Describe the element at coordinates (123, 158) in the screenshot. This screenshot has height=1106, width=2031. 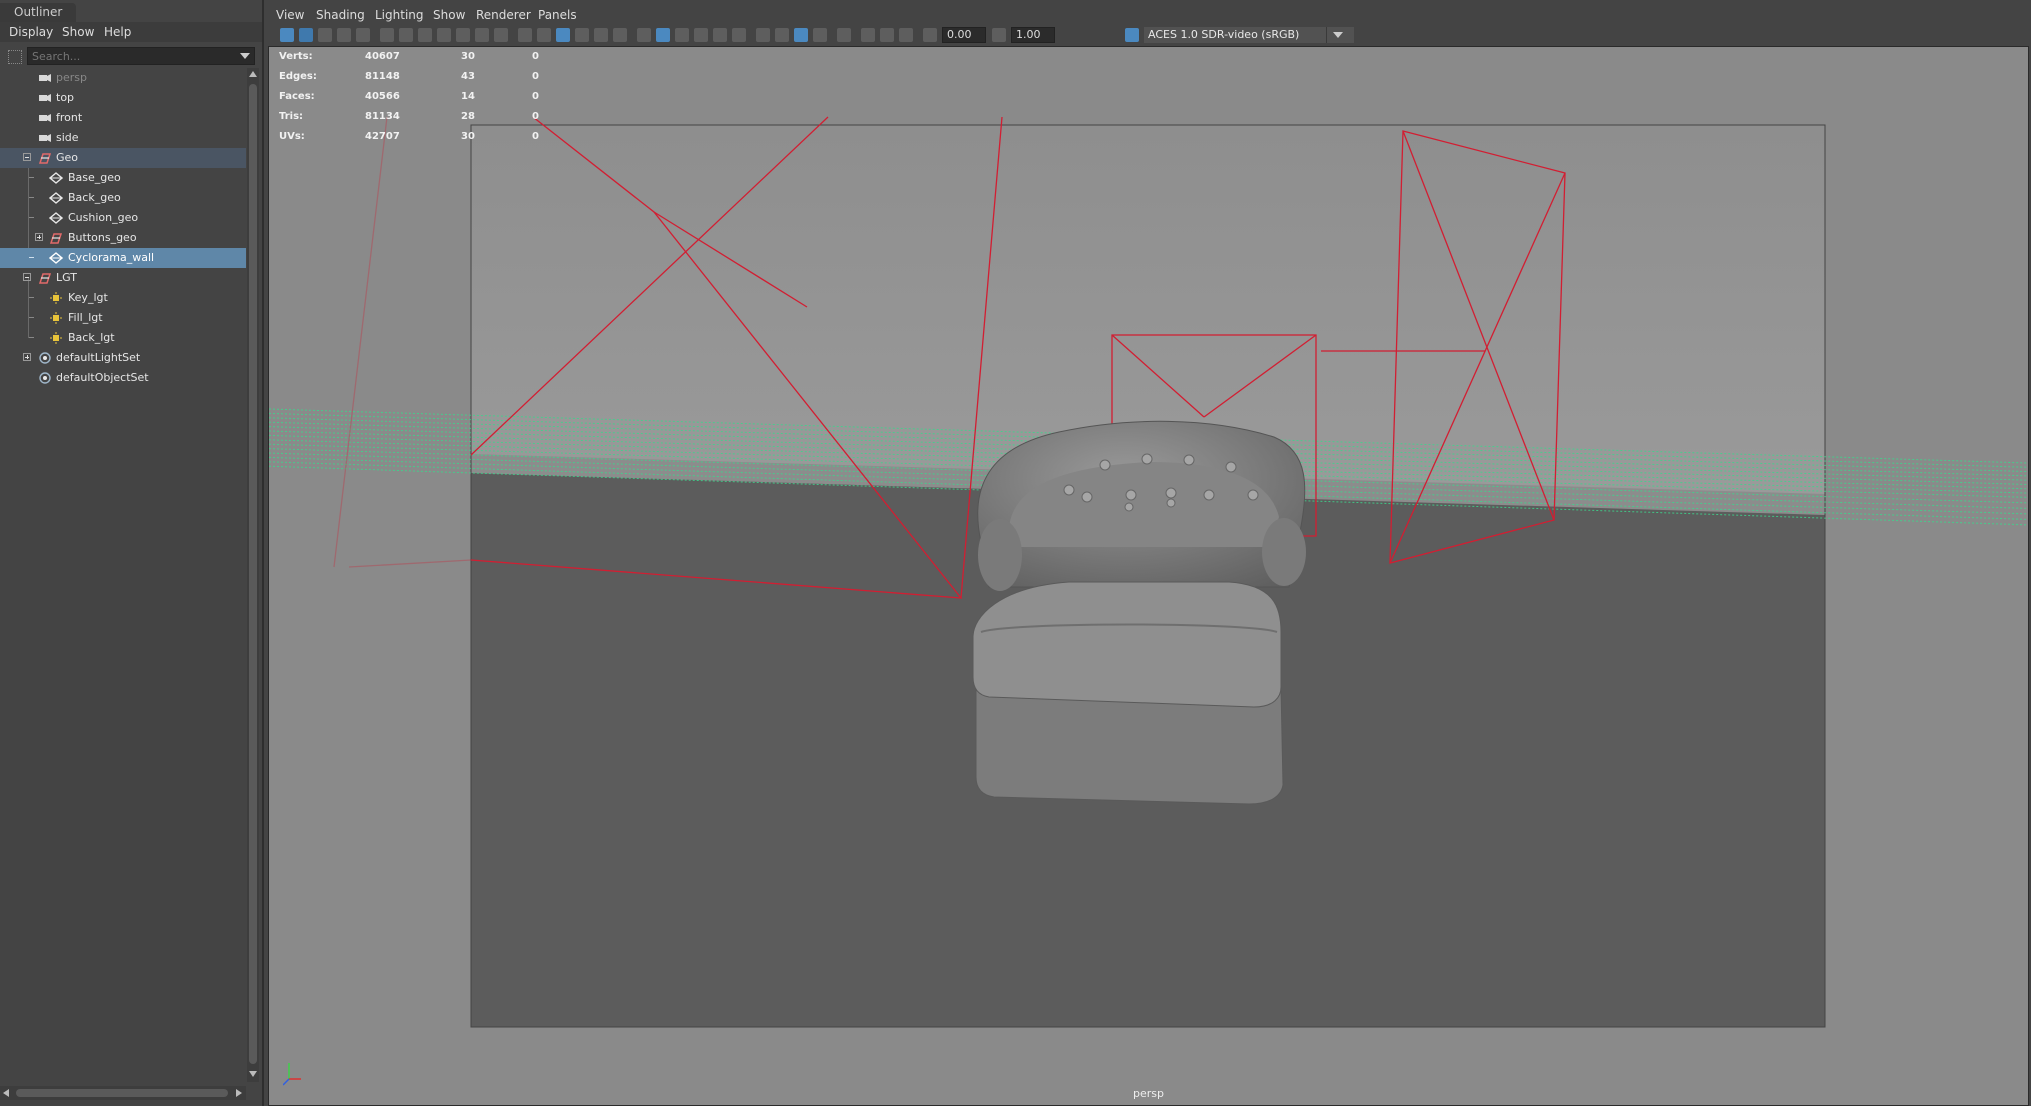
I see `outliner-item-geo: Geo` at that location.